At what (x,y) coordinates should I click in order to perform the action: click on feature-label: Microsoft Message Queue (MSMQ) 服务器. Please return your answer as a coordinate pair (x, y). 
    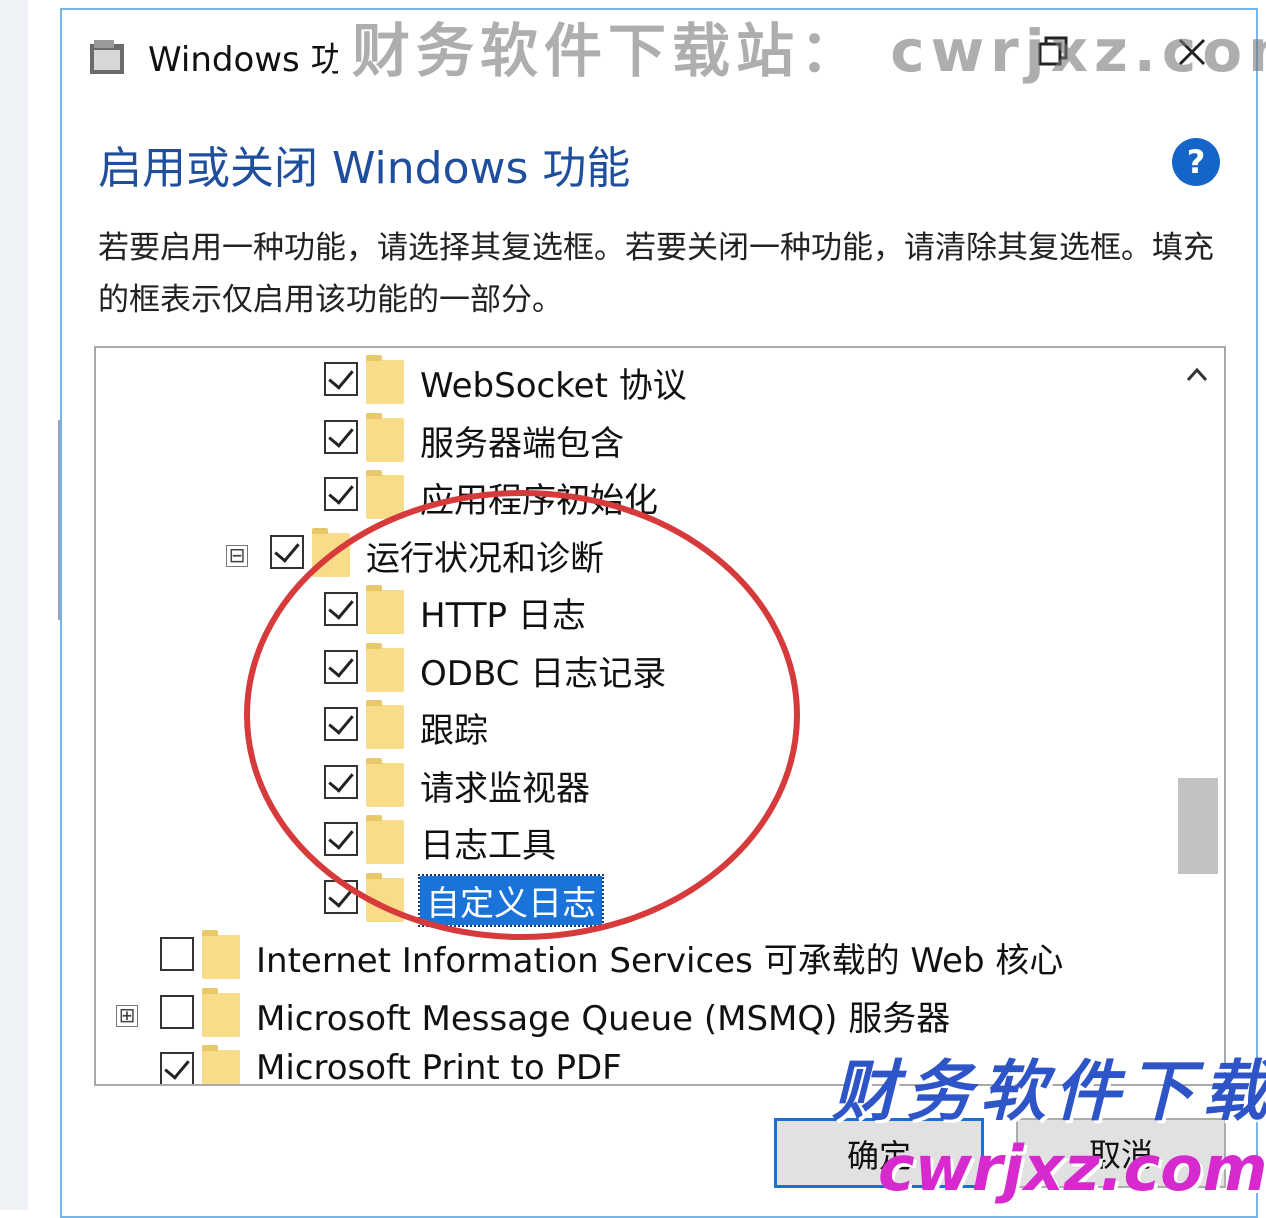
    Looking at the image, I should click on (603, 1015).